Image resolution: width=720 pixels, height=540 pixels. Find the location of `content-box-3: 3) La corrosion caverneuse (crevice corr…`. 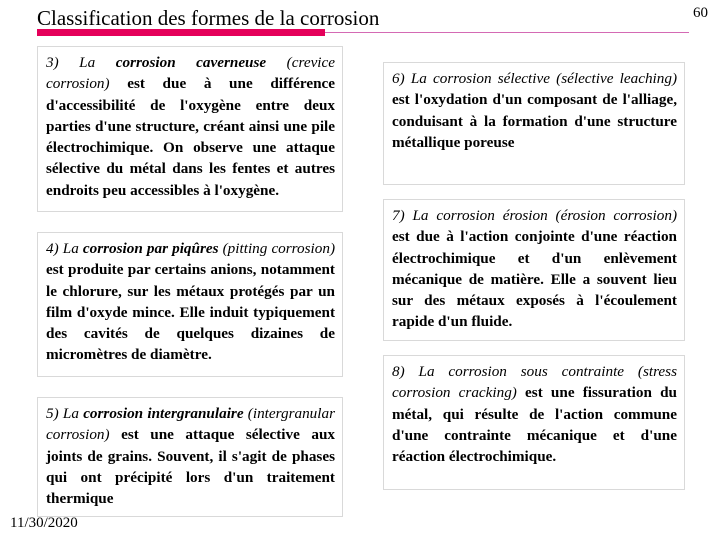

content-box-3: 3) La corrosion caverneuse (crevice corr… is located at coordinates (190, 129).